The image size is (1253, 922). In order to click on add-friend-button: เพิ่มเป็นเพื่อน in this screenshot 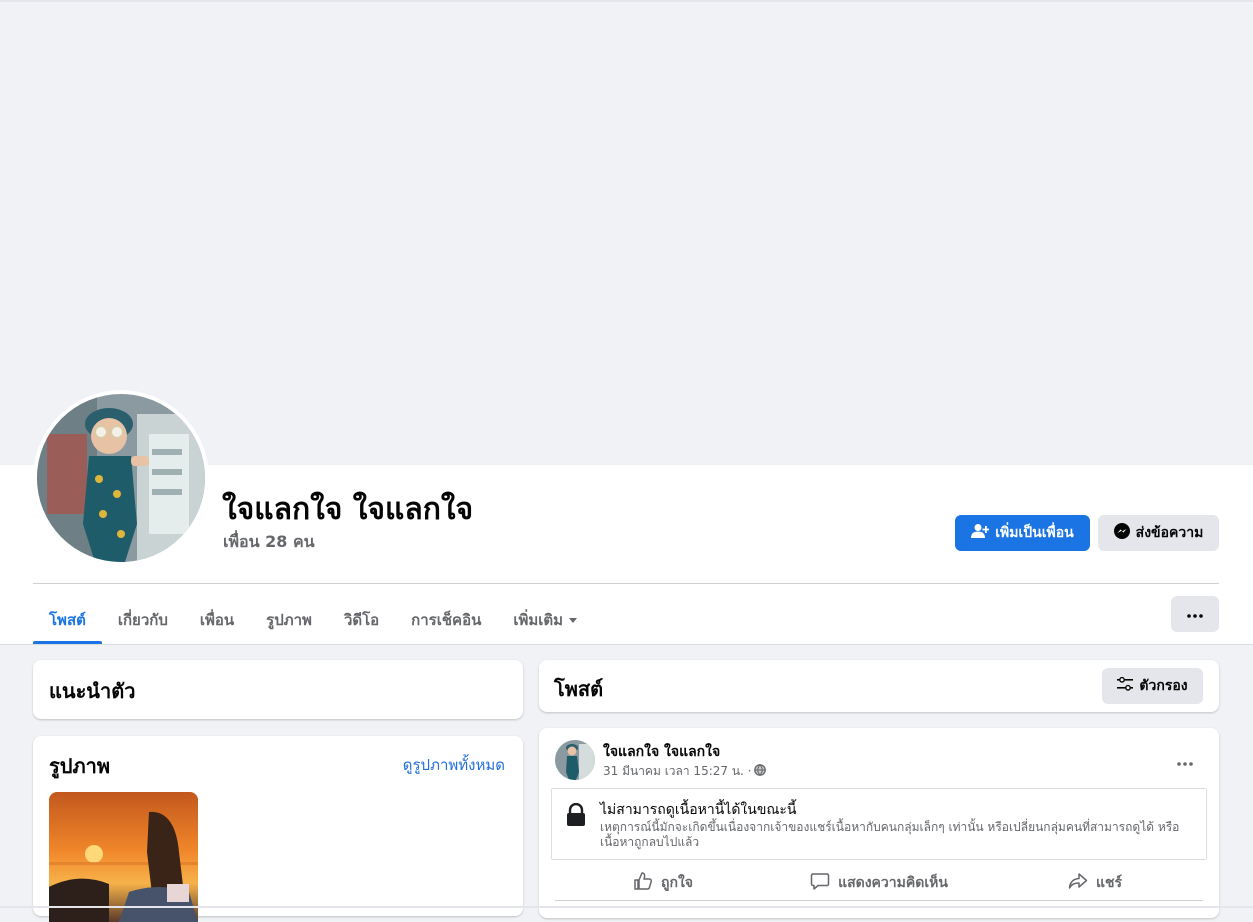, I will do `click(1022, 533)`.